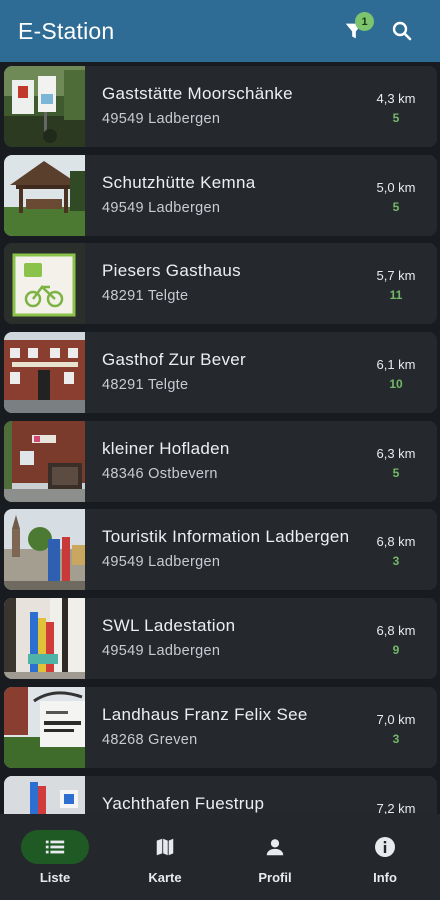 The width and height of the screenshot is (440, 900). I want to click on nav-item-info: Info, so click(385, 857).